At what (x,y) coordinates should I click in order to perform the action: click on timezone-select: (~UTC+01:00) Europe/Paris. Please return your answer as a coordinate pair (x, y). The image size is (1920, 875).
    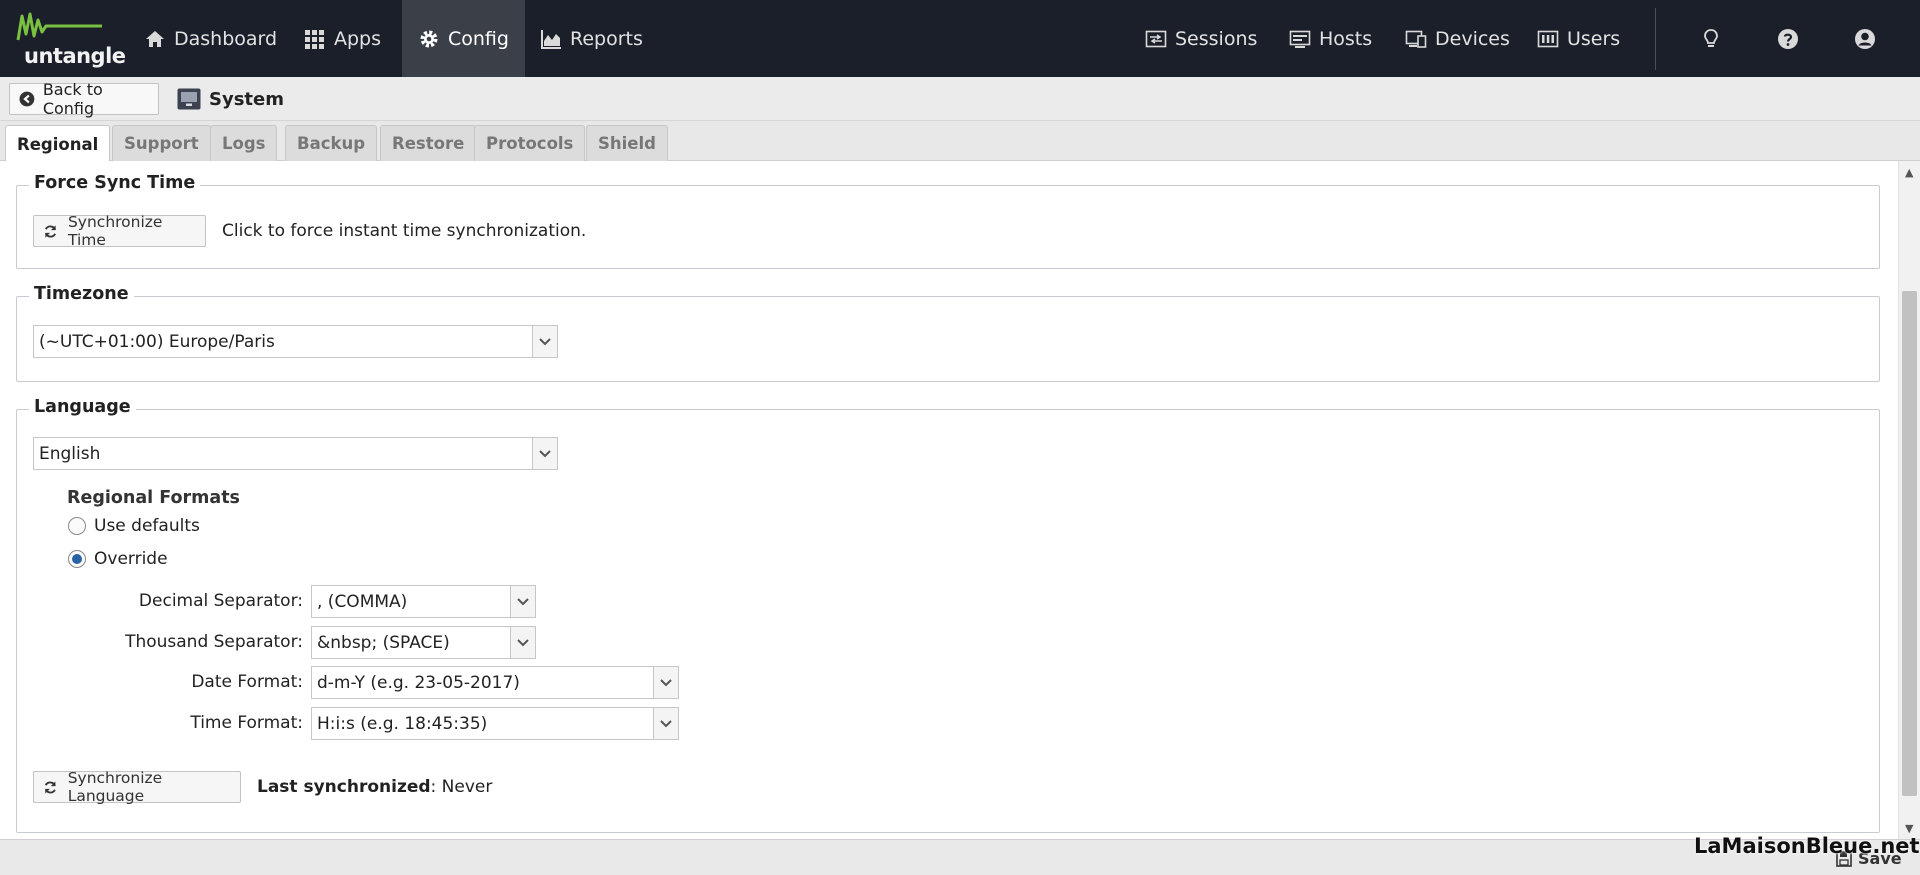
    Looking at the image, I should click on (295, 341).